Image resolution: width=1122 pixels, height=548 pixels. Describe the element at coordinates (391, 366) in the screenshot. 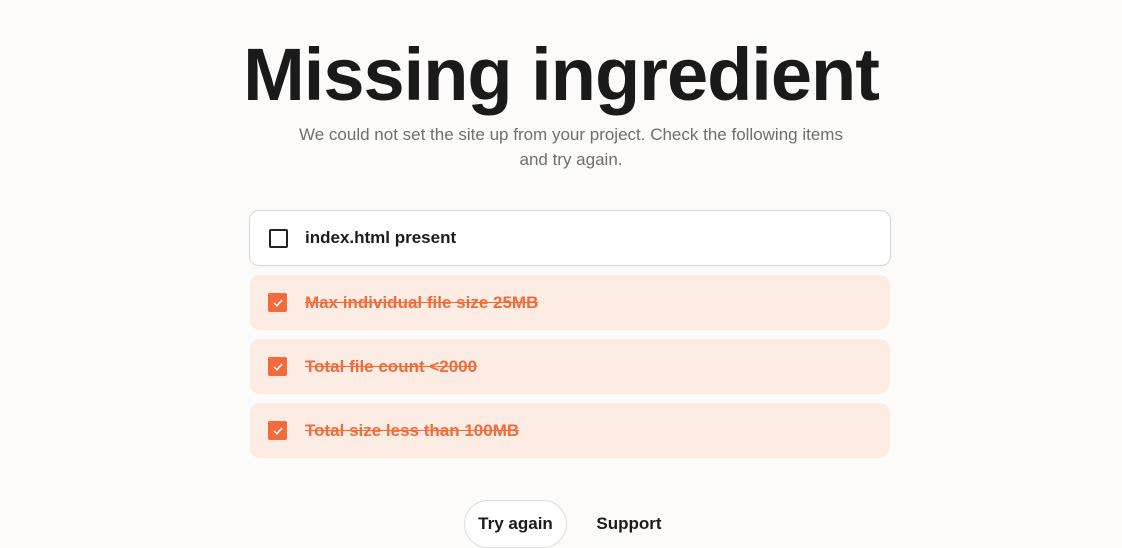

I see `checklist-item-label: Total file count <2000` at that location.